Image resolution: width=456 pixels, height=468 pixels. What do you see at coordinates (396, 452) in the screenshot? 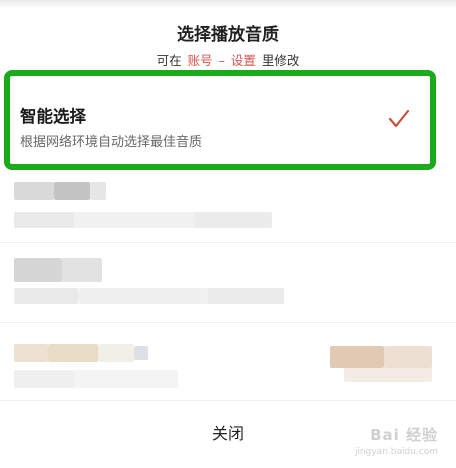
I see `baidu-watermark-url: jingyan.baidu.com` at bounding box center [396, 452].